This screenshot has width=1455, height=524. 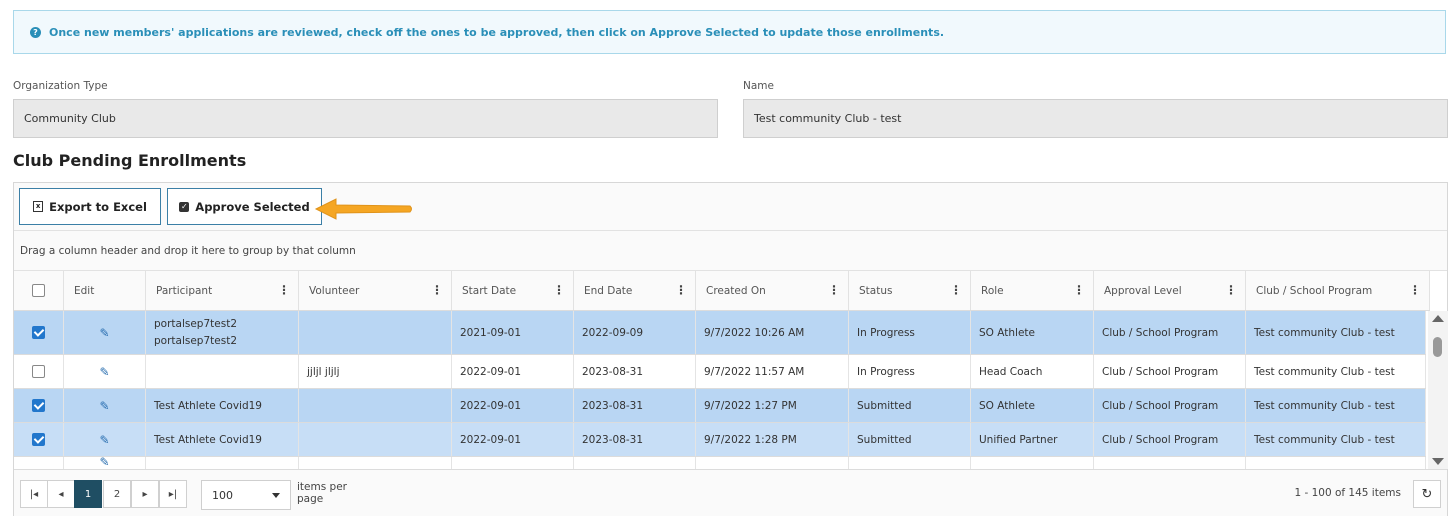 I want to click on column-header-status: Status ⋮, so click(x=910, y=290).